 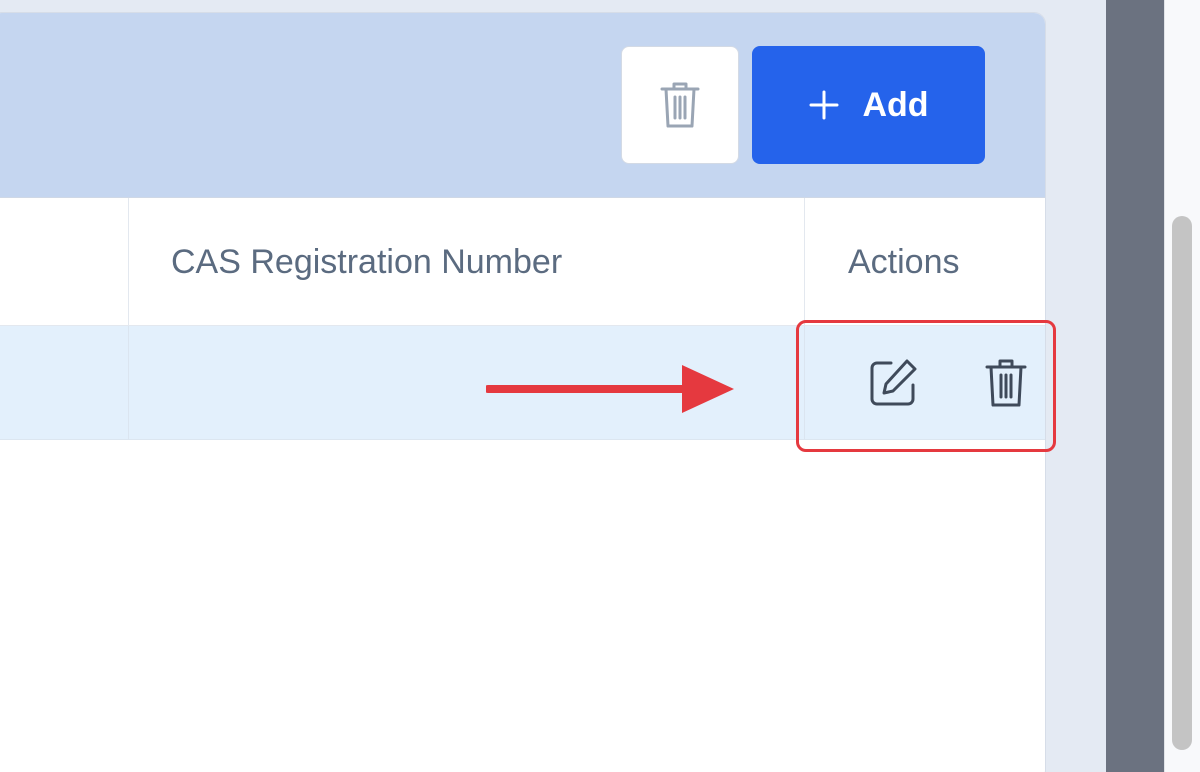 I want to click on column-header-actions: Actions, so click(x=904, y=261).